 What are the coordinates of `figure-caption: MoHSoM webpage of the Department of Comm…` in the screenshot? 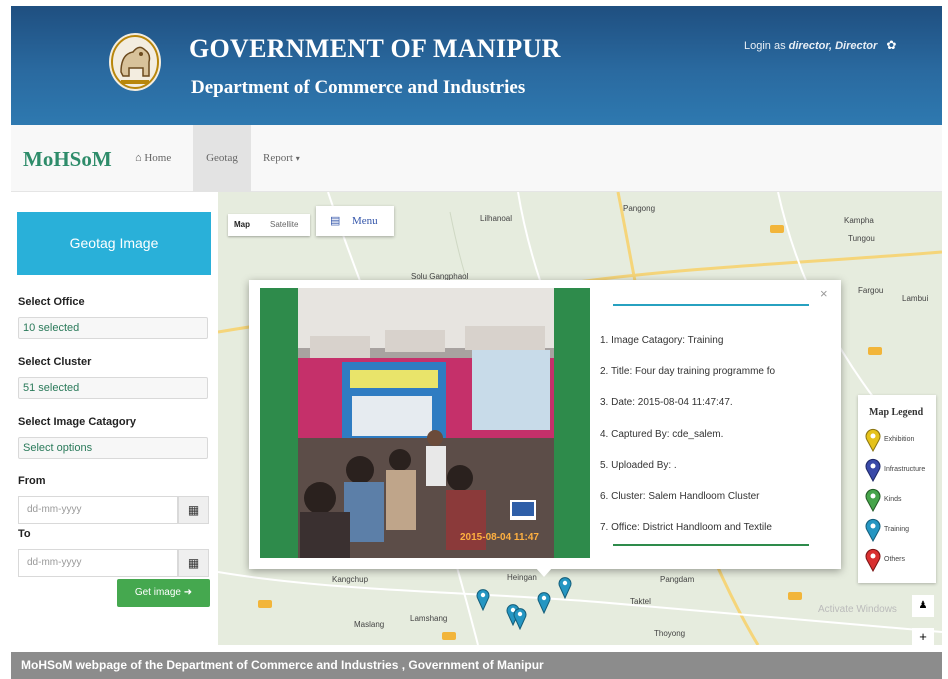 It's located at (476, 665).